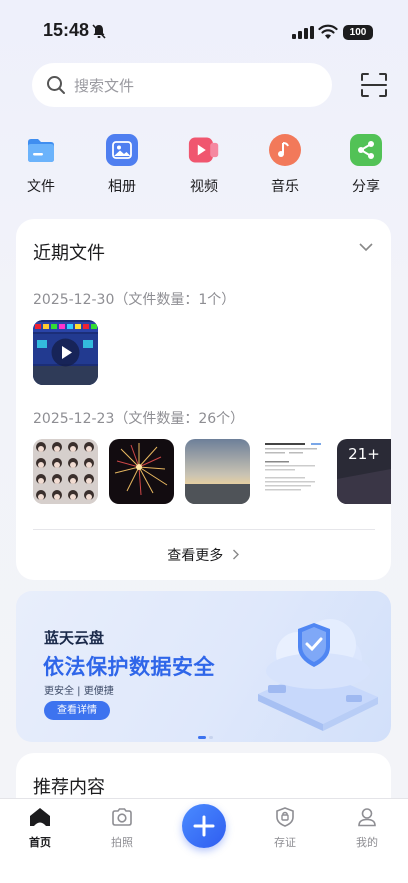 The image size is (408, 883). Describe the element at coordinates (366, 150) in the screenshot. I see `share-icon` at that location.